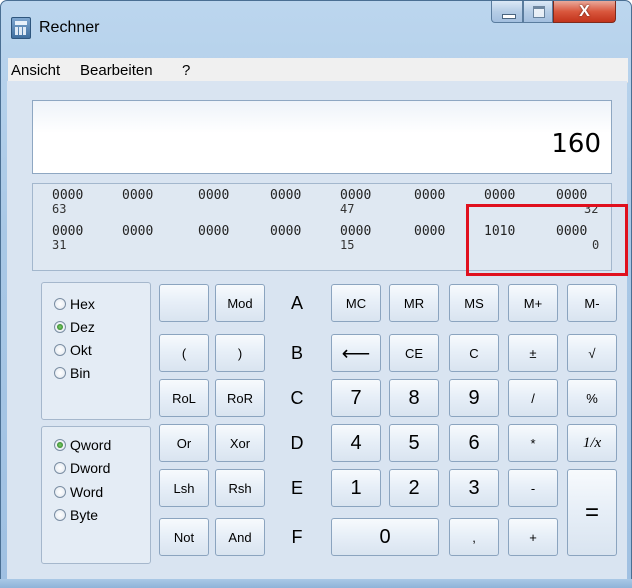 Image resolution: width=632 pixels, height=588 pixels. I want to click on bit-index-47: 47, so click(347, 209).